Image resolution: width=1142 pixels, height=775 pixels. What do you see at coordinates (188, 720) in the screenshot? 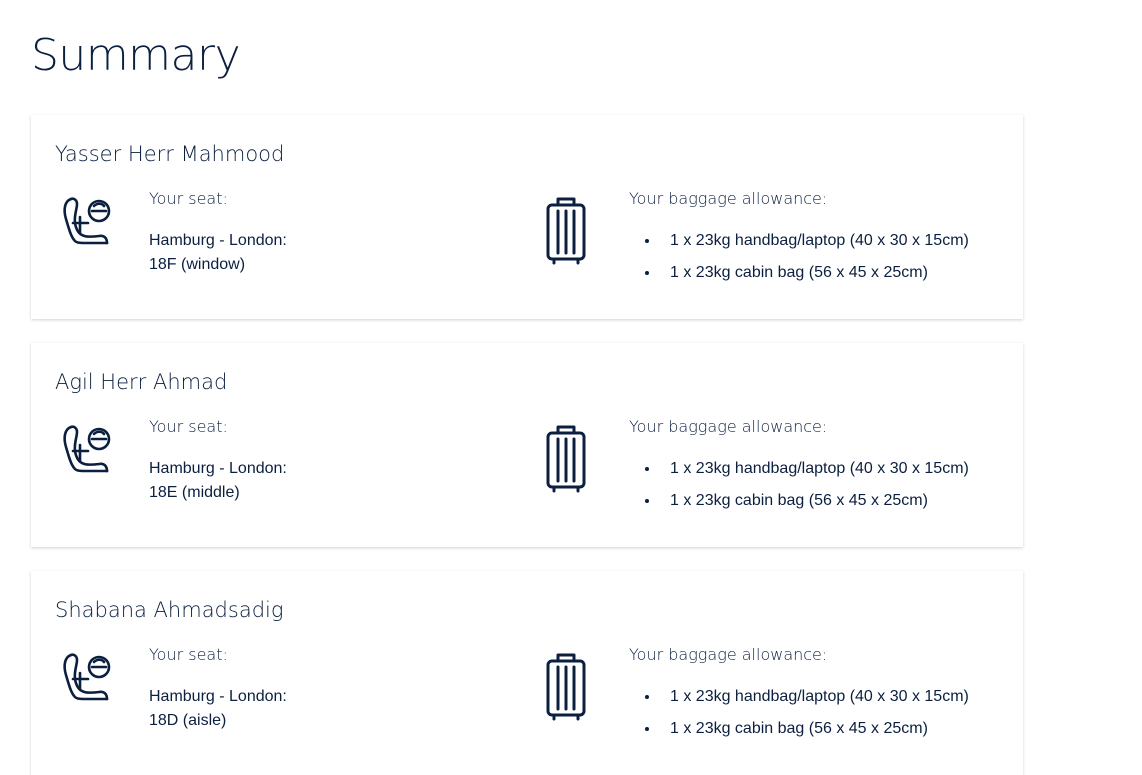
I see `seat-number: 18D (aisle)` at bounding box center [188, 720].